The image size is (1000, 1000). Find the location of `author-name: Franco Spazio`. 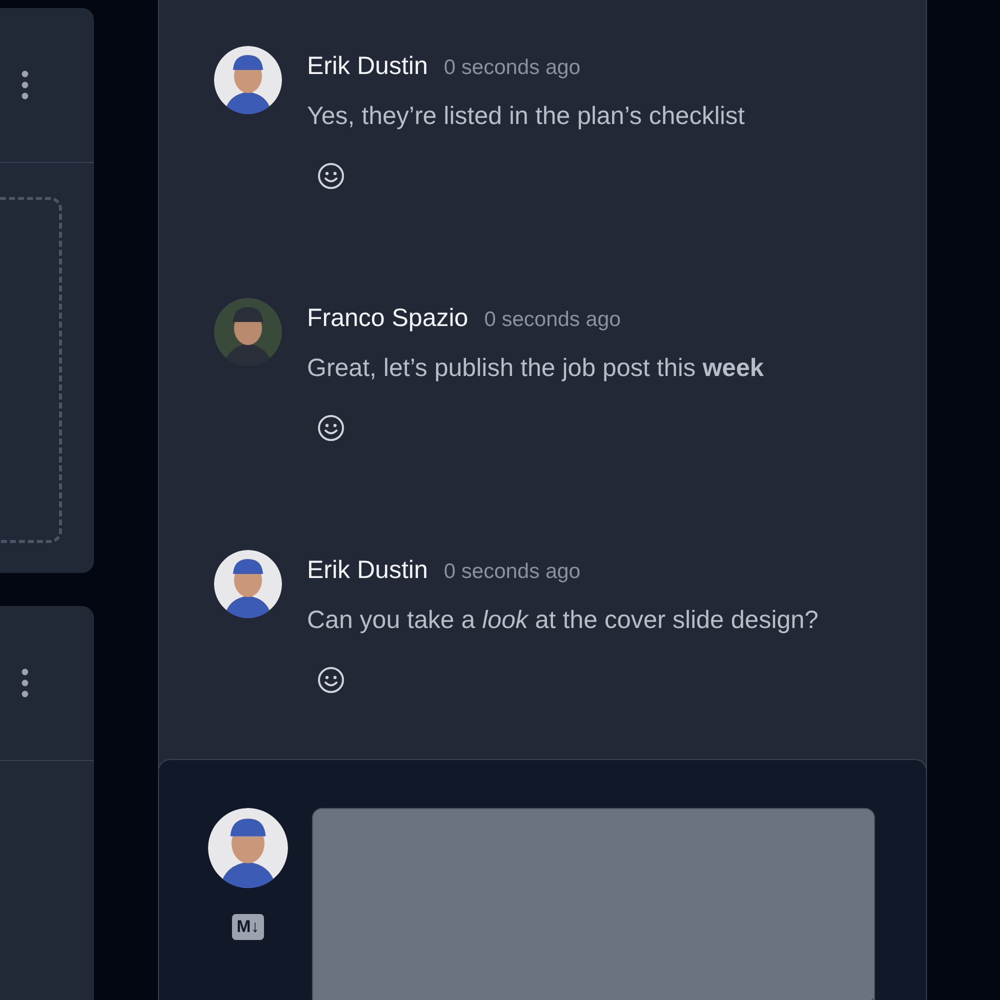

author-name: Franco Spazio is located at coordinates (387, 318).